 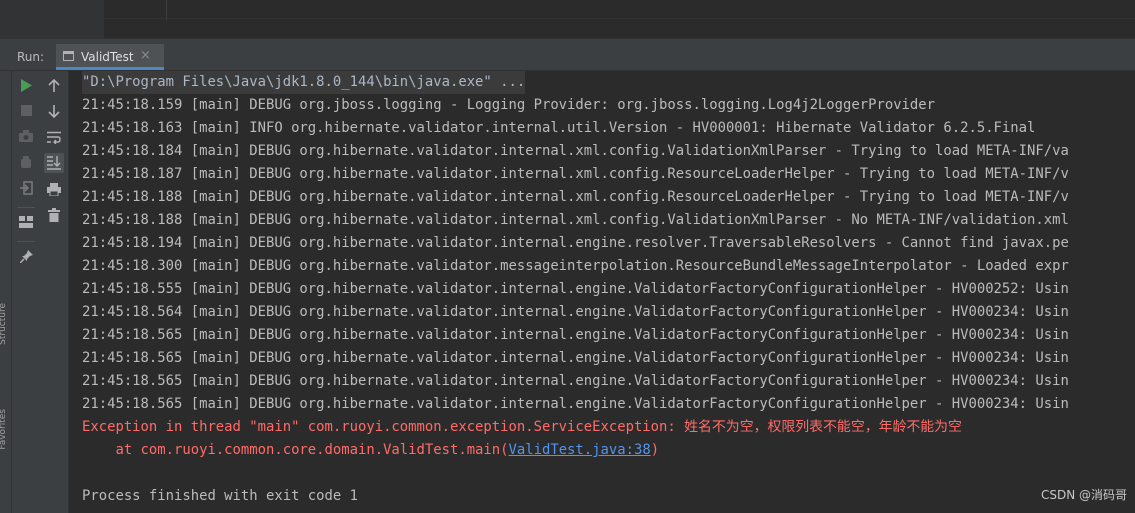 I want to click on close-icon: ×, so click(x=145, y=55).